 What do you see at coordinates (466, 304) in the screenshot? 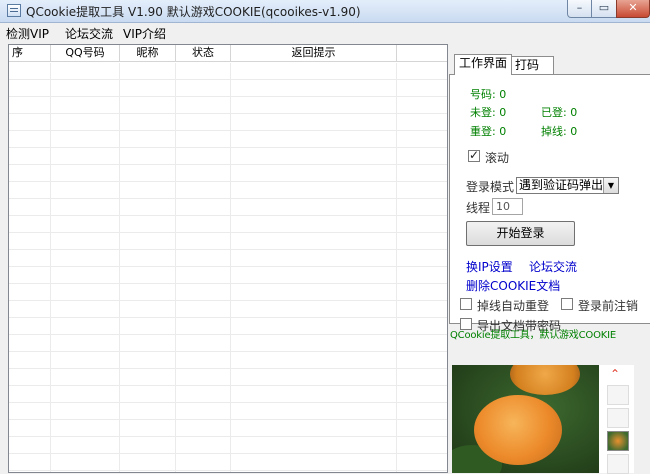
I see `auto-relogin-checkbox` at bounding box center [466, 304].